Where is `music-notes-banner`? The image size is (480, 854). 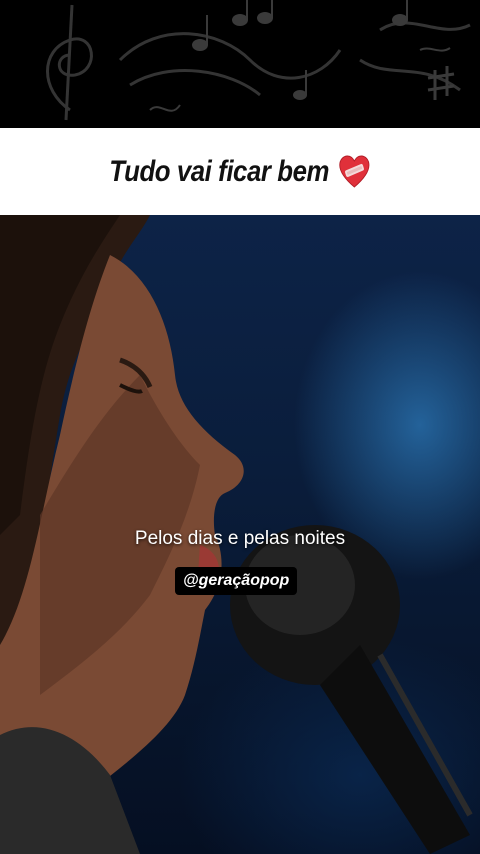 music-notes-banner is located at coordinates (240, 64).